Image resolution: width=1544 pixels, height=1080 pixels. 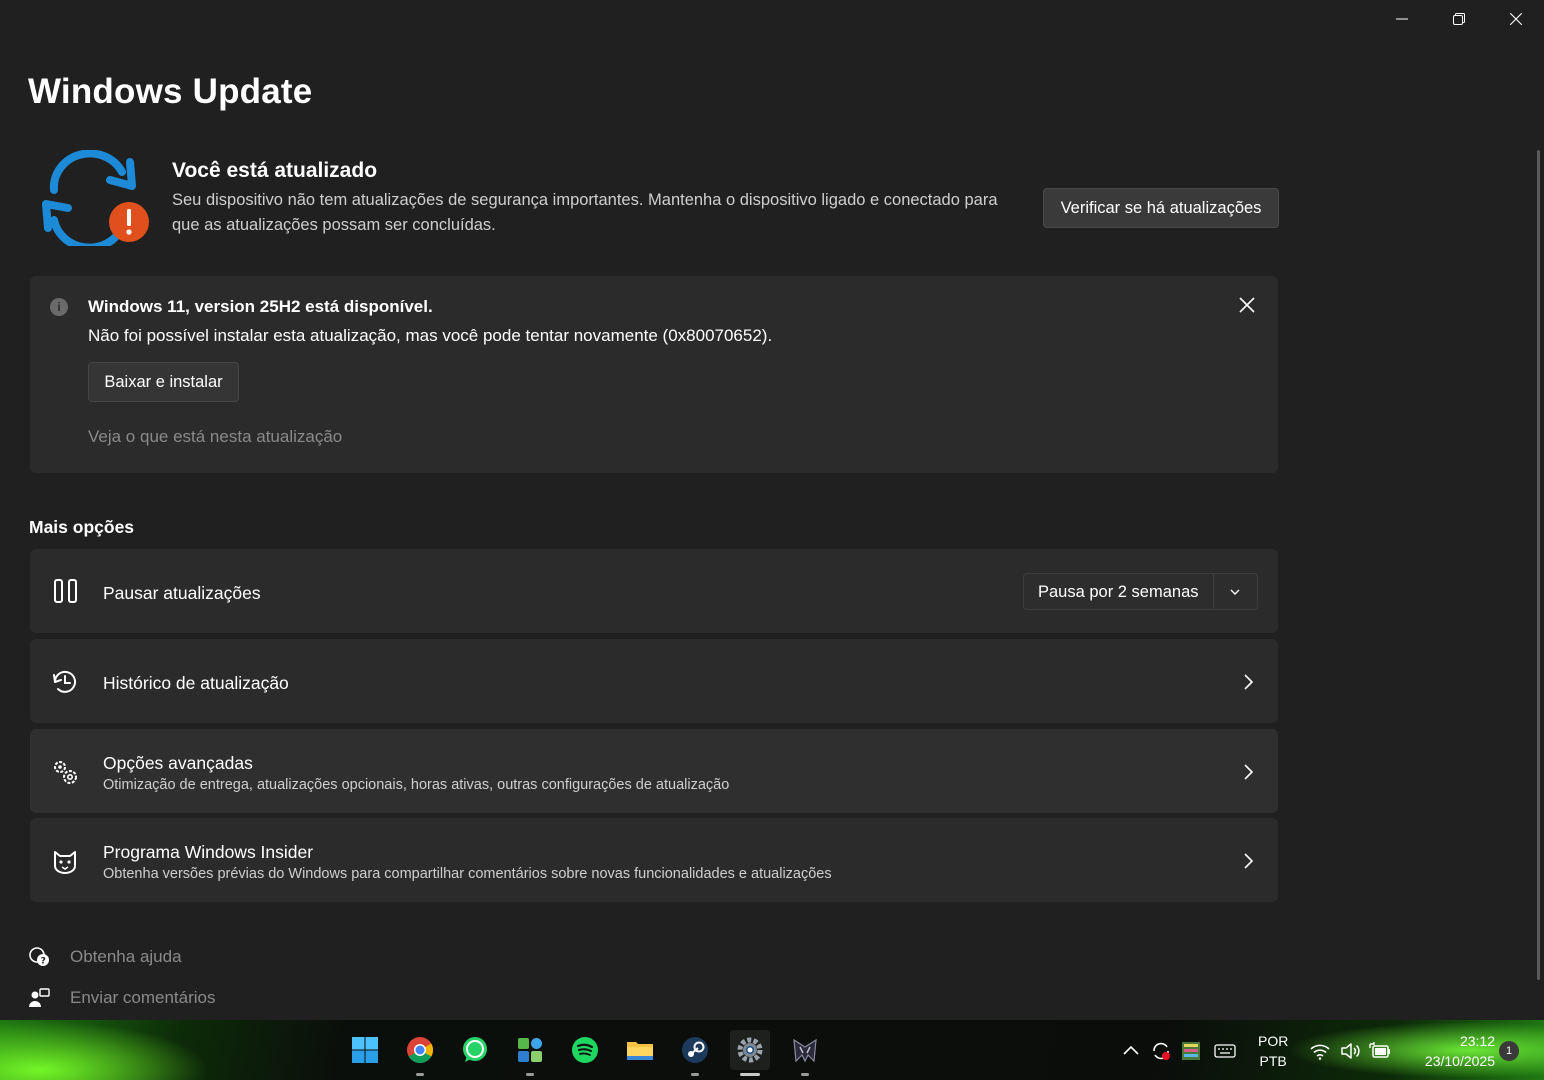 I want to click on minimize-icon, so click(x=1401, y=19).